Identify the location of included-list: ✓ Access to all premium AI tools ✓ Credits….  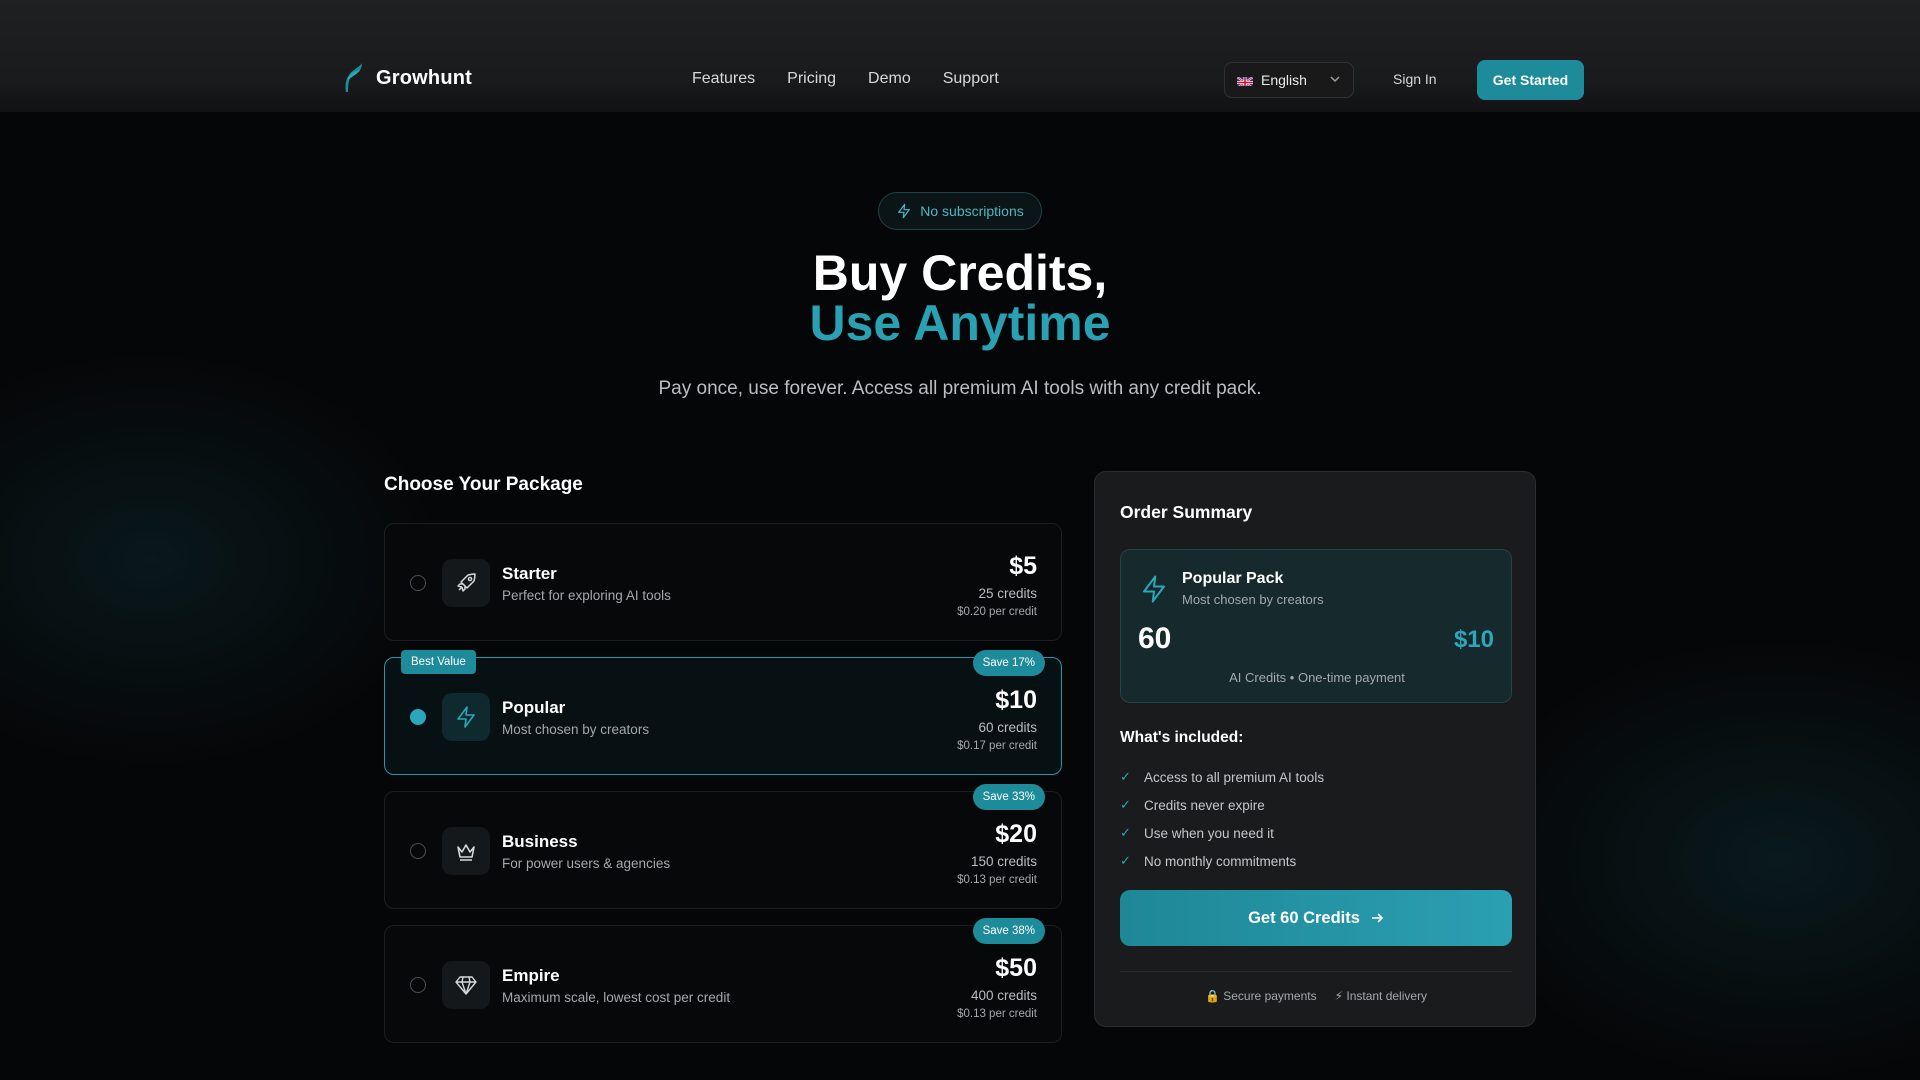
(1222, 819).